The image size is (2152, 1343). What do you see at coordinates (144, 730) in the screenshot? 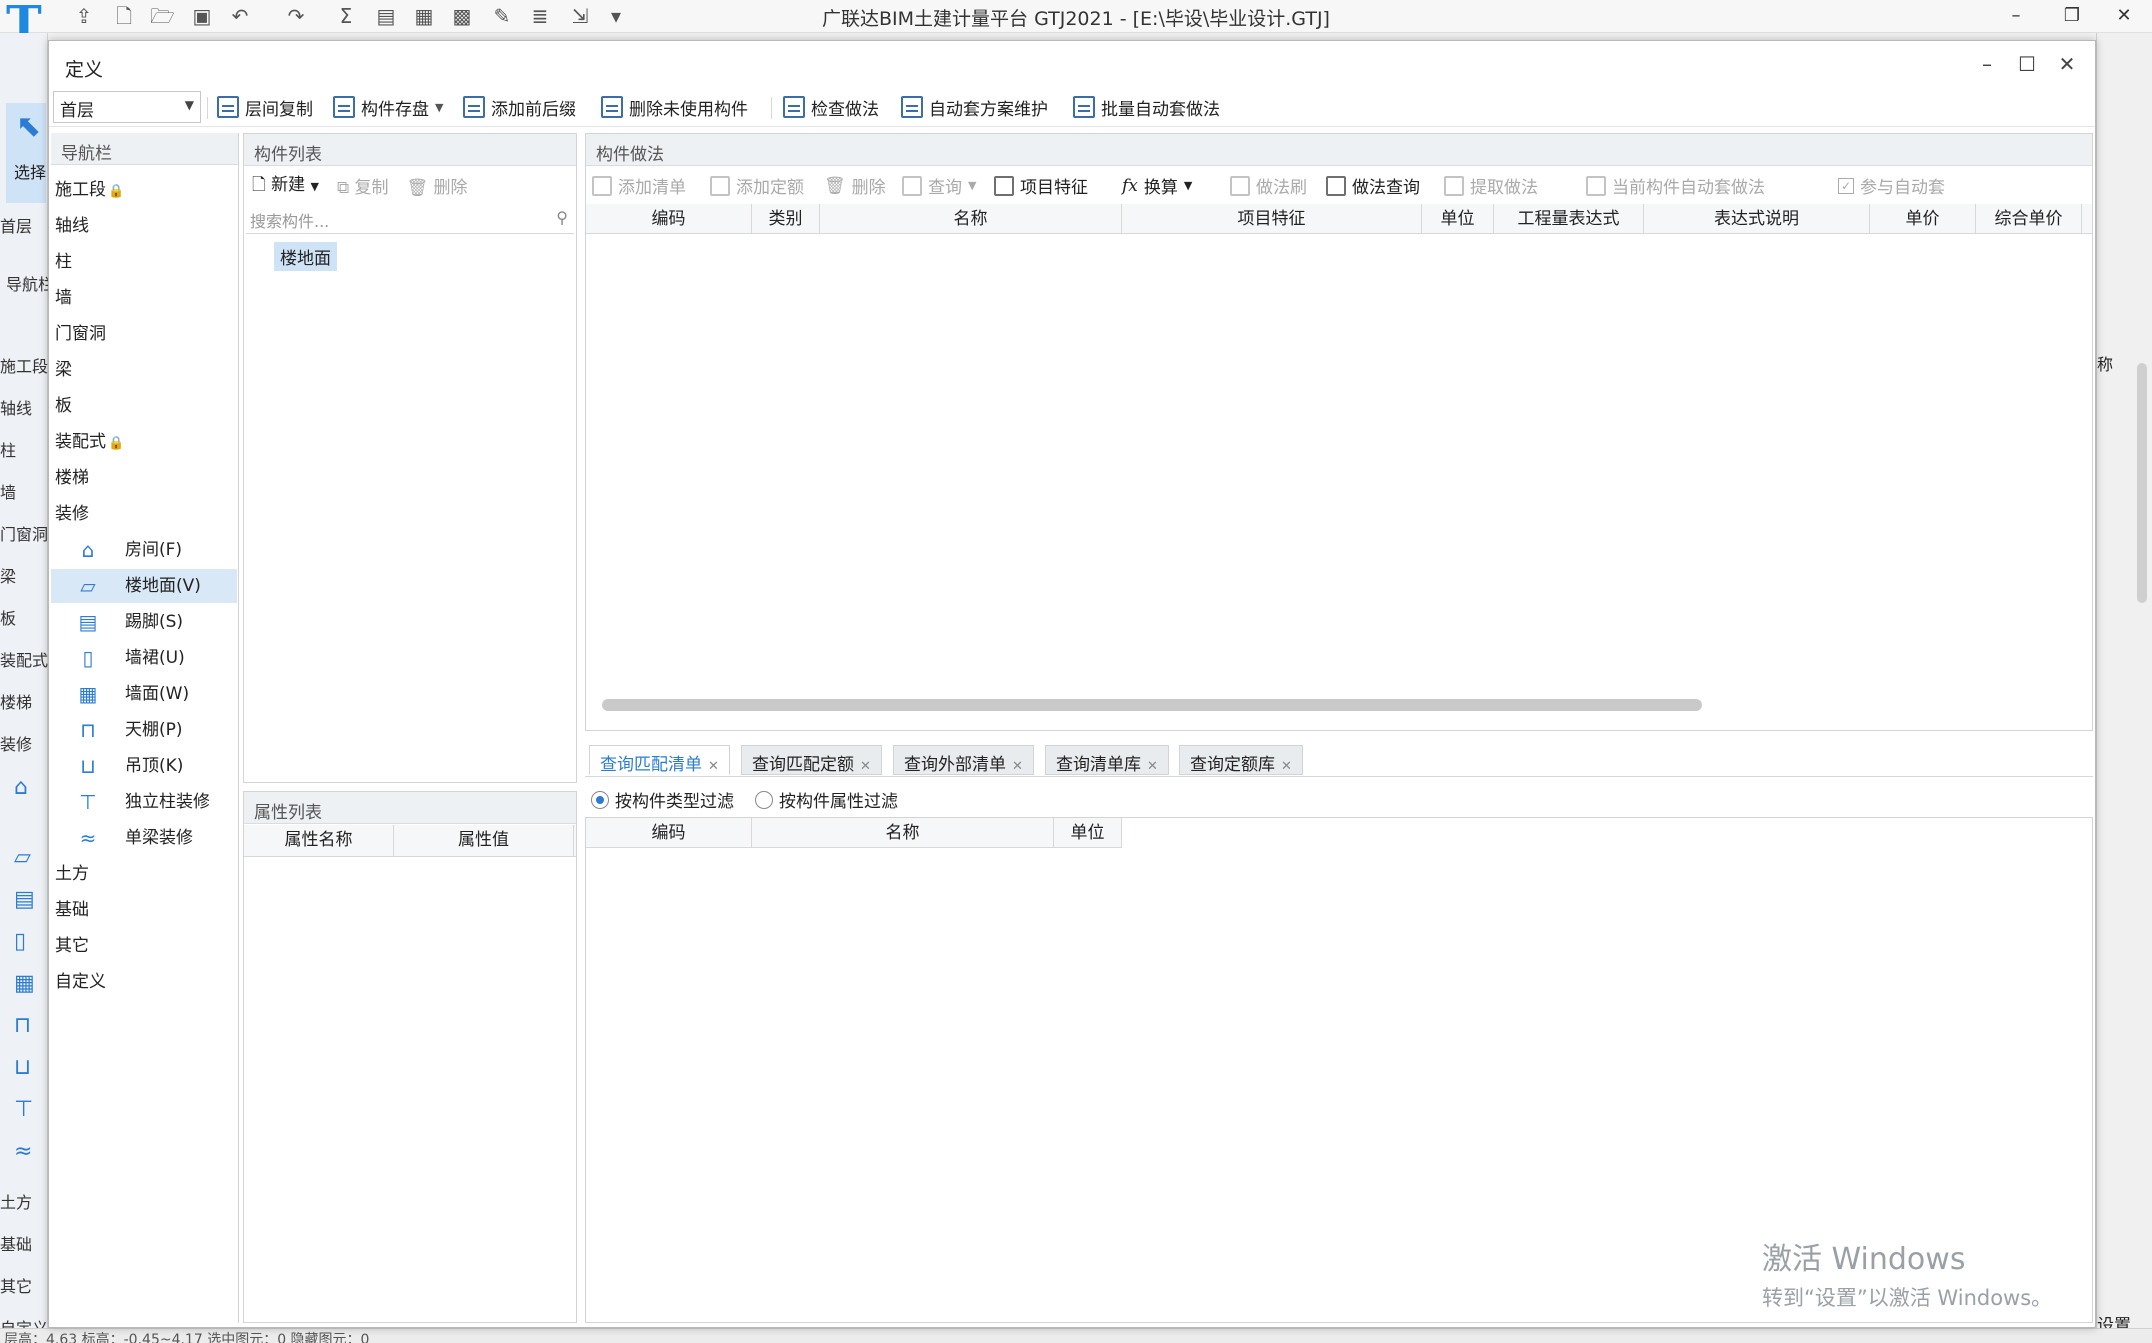
I see `nav-sub-ceiling: ⊓ 天棚(P)` at bounding box center [144, 730].